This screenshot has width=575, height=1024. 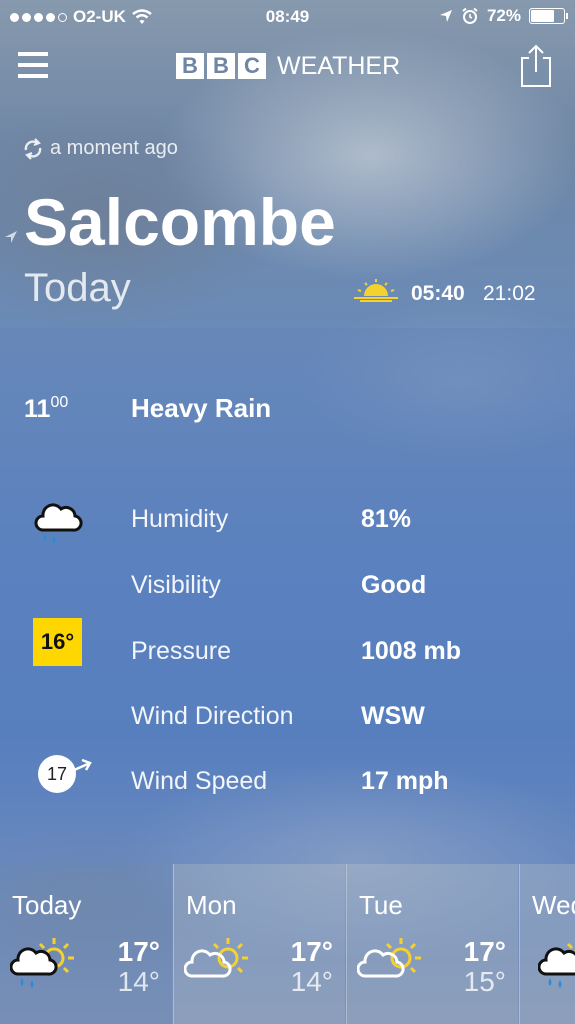 What do you see at coordinates (47, 905) in the screenshot?
I see `forecast-day-name: Today` at bounding box center [47, 905].